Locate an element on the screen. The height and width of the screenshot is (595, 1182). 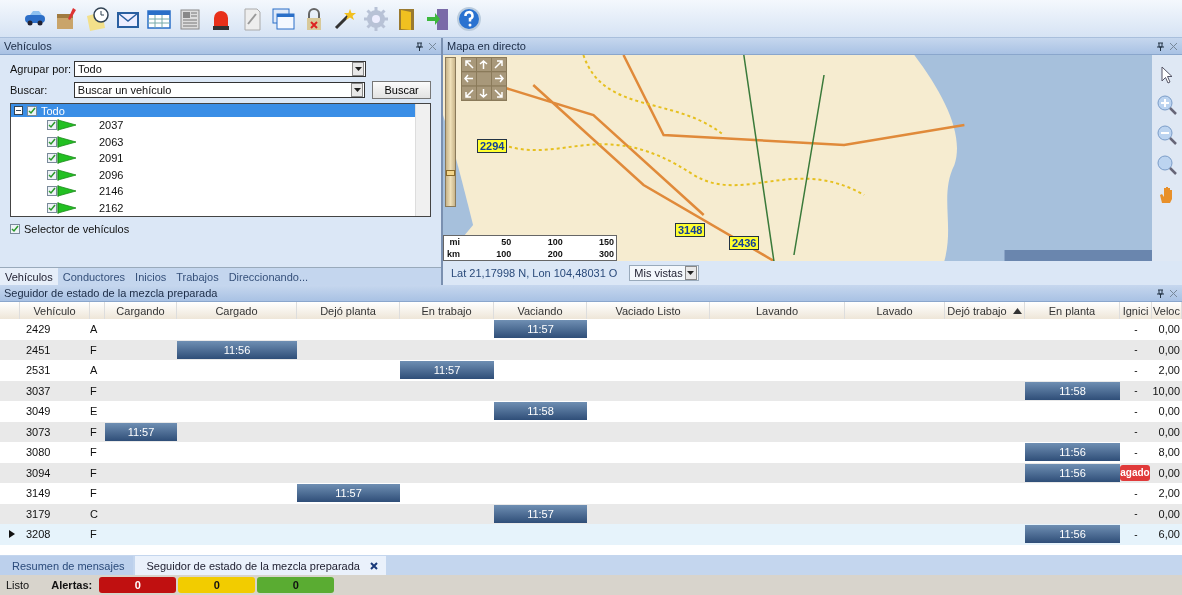
tree-label: 2037 is located at coordinates (111, 125).